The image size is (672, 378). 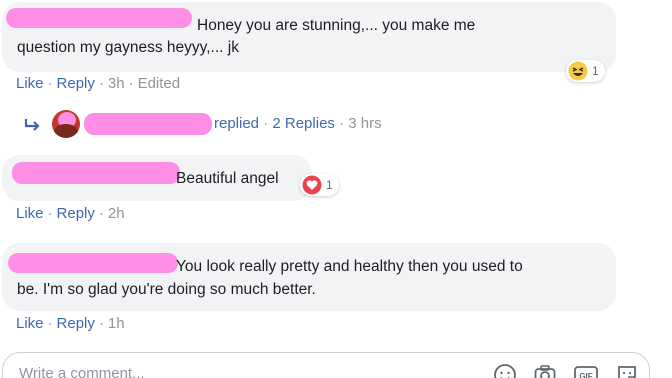 I want to click on replies-summary: replied · 2 Replies · 3 hrs, so click(x=298, y=123).